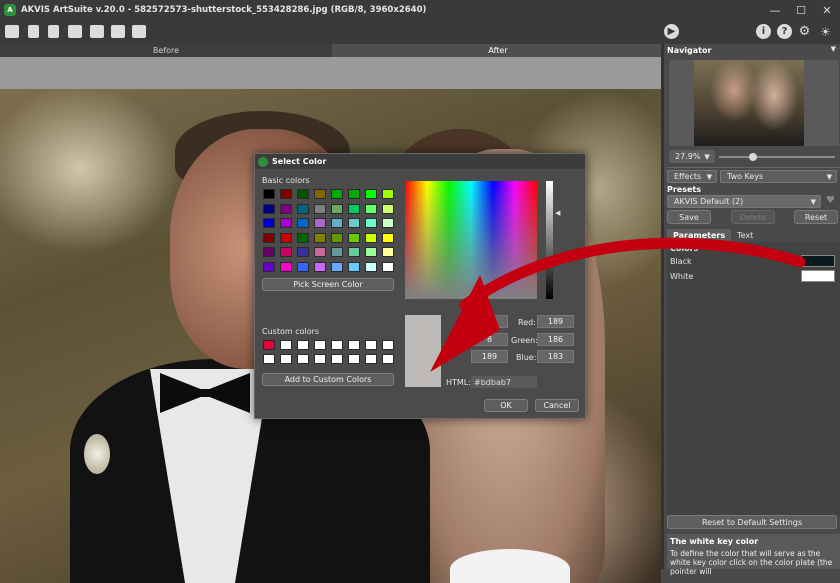  What do you see at coordinates (744, 201) in the screenshot?
I see `preset-select: AKVIS Default (2) ▼` at bounding box center [744, 201].